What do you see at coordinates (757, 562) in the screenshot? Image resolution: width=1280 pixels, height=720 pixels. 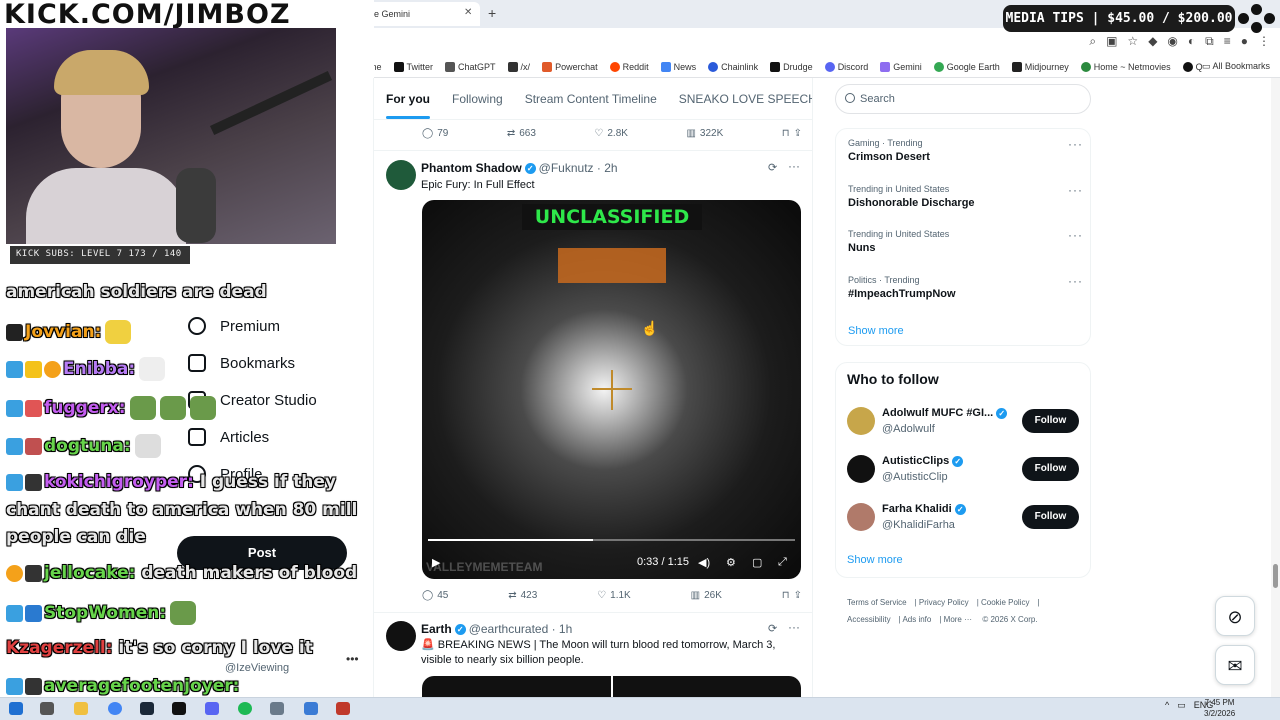 I see `pip-icon: ▢` at bounding box center [757, 562].